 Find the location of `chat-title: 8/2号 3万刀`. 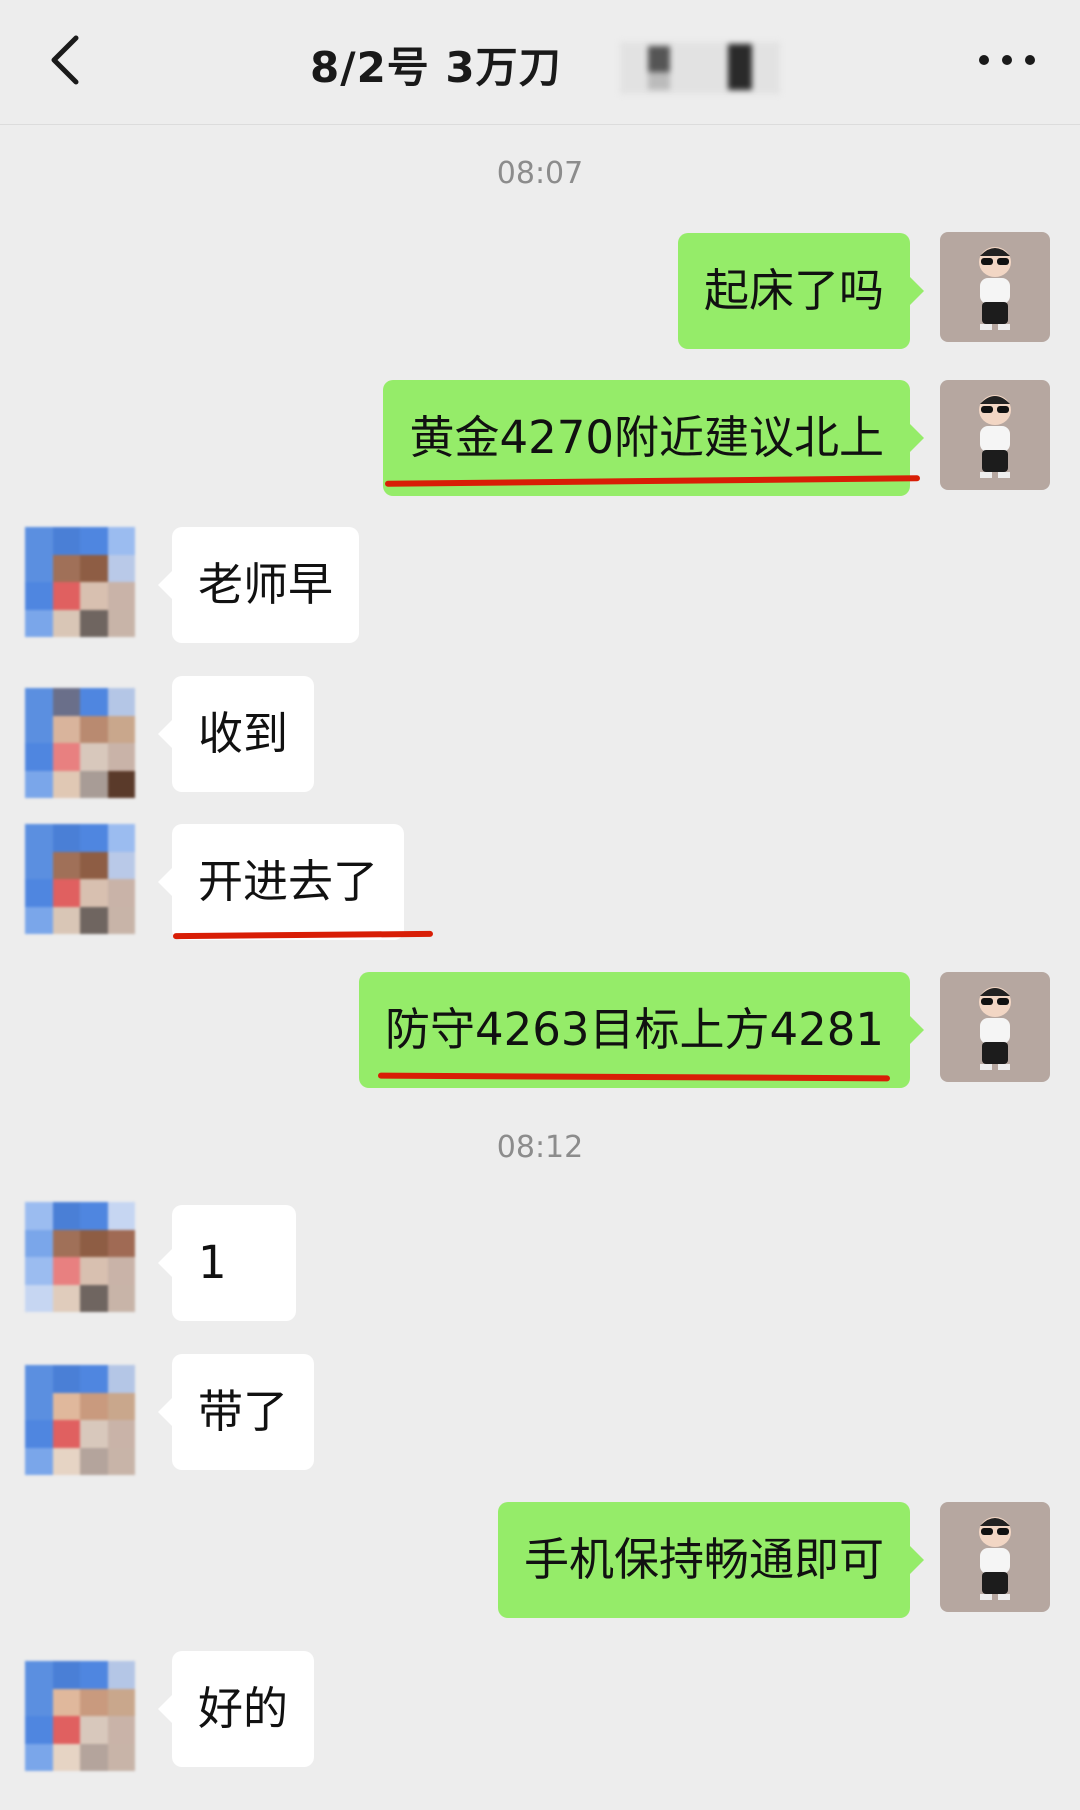

chat-title: 8/2号 3万刀 is located at coordinates (436, 67).